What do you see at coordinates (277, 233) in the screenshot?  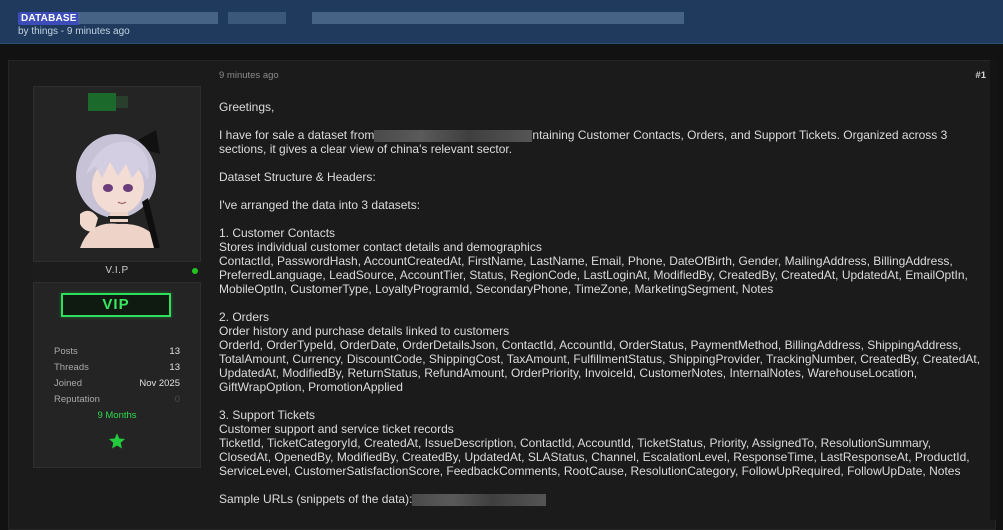 I see `section-title: 1. Customer Contacts` at bounding box center [277, 233].